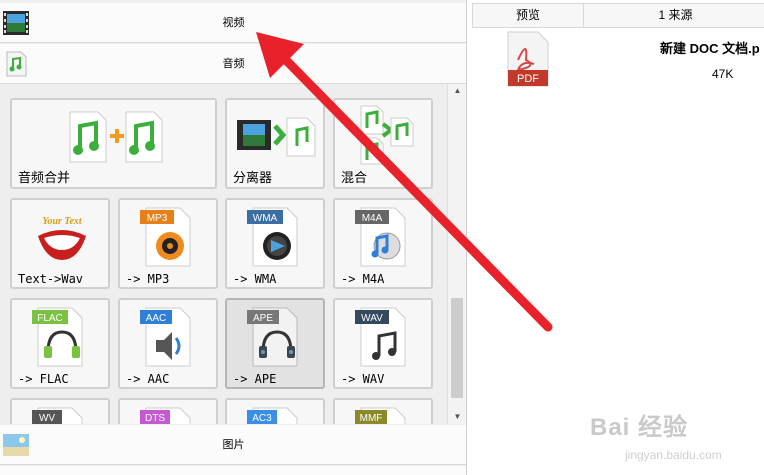 Image resolution: width=764 pixels, height=475 pixels. I want to click on tile-aac: AAC -> AAC, so click(168, 343).